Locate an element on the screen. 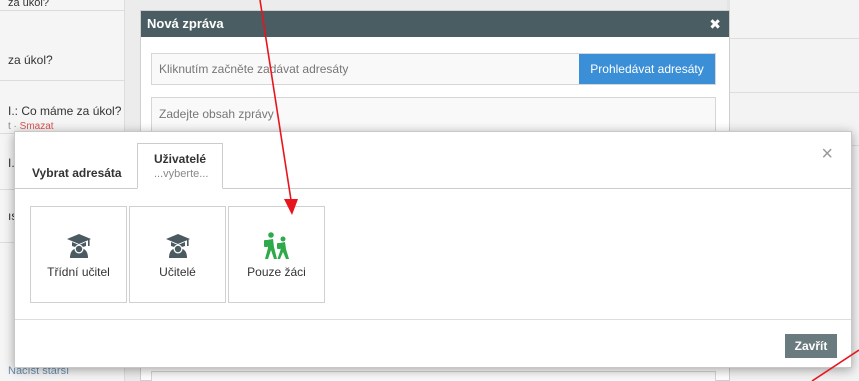 The image size is (859, 381). annotation-arrow-head is located at coordinates (291, 207).